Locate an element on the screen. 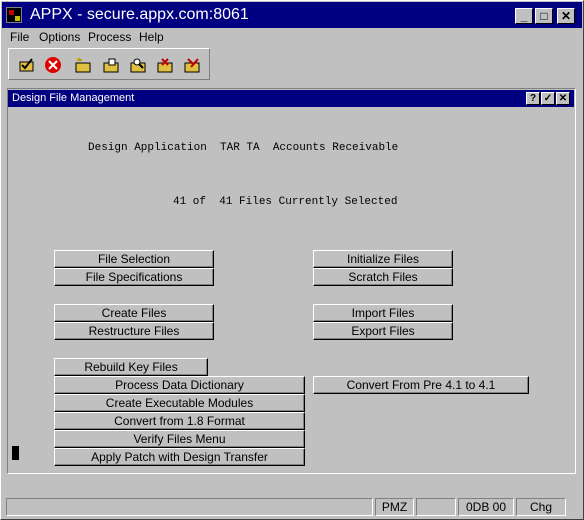 Image resolution: width=584 pixels, height=520 pixels. cancel-icon is located at coordinates (53, 65).